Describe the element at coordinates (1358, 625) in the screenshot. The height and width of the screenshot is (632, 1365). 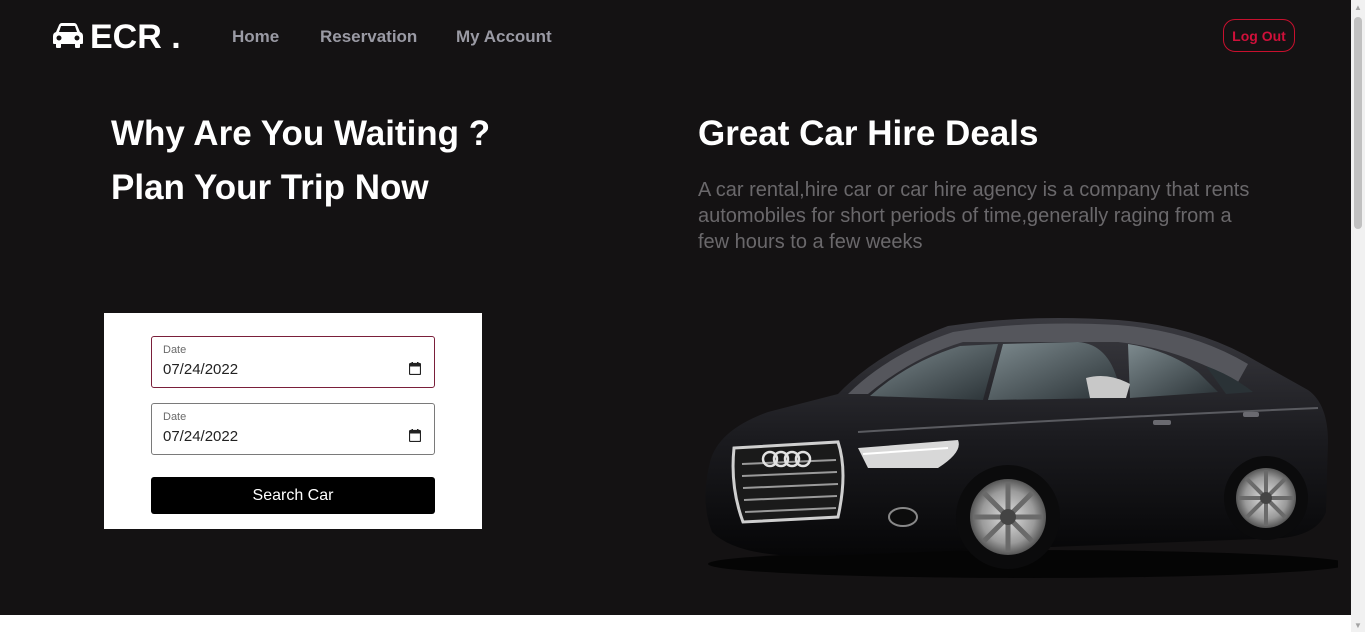
I see `scroll-down-arrow-icon: ▼` at that location.